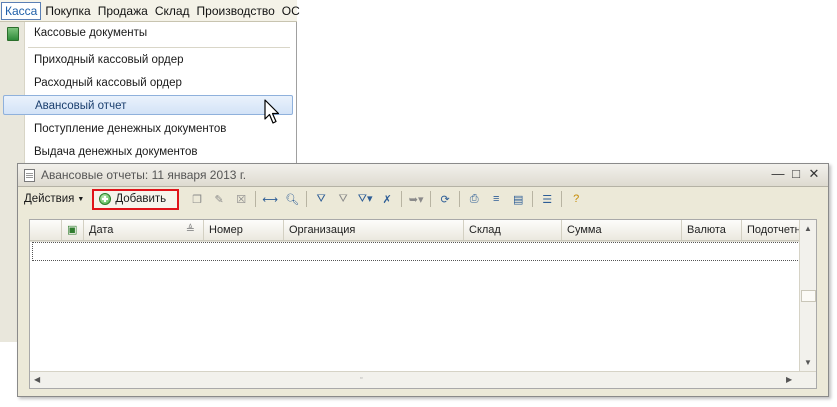 Image resolution: width=837 pixels, height=407 pixels. I want to click on menu-item-cash-documents: Кассовые документы, so click(157, 33).